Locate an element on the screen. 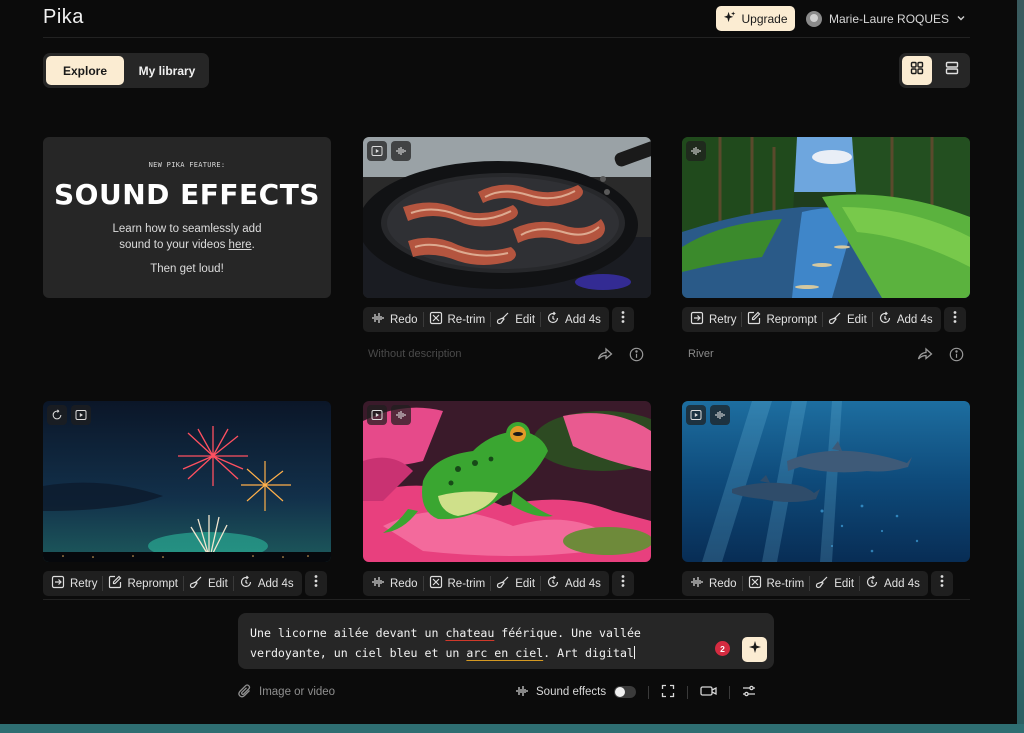 The width and height of the screenshot is (1024, 733). card-meta-actions is located at coordinates (940, 357).